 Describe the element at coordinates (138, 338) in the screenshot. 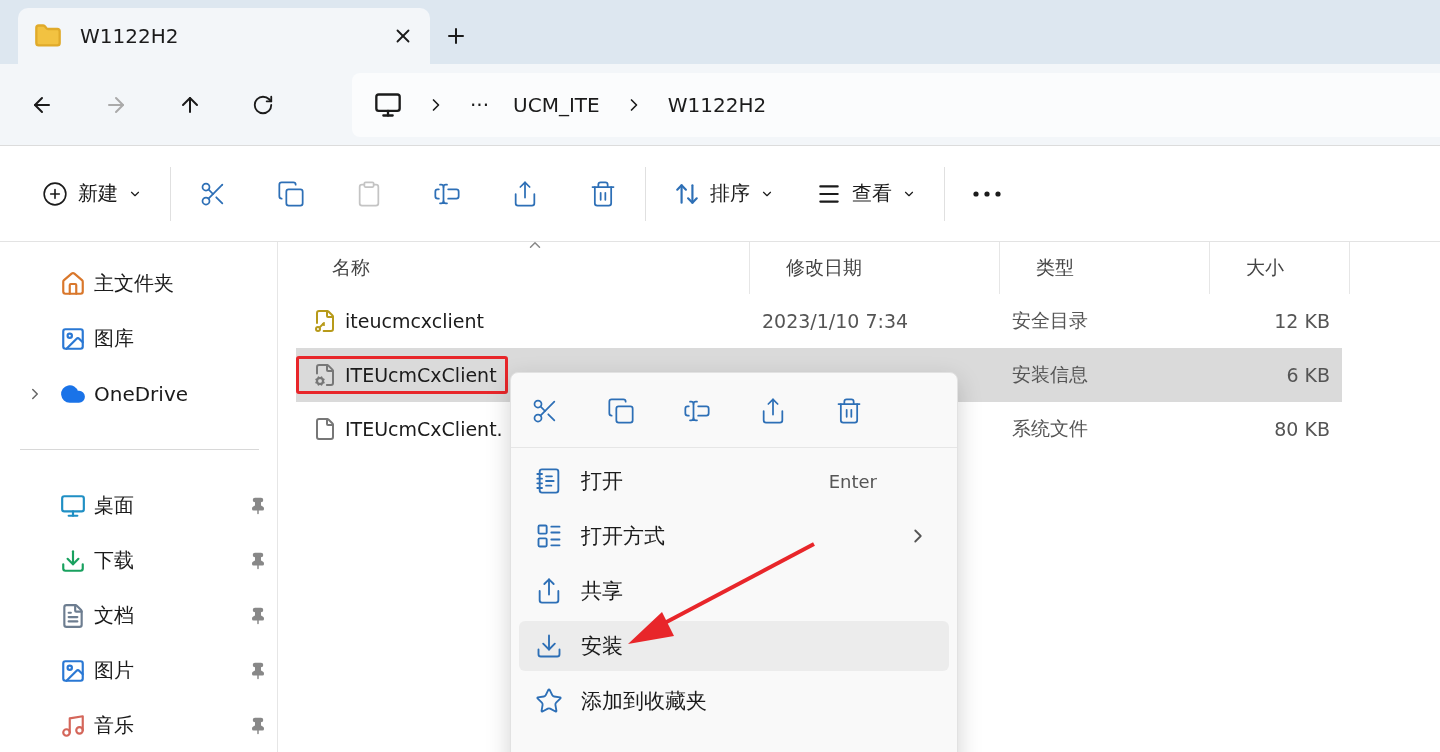

I see `sidebar-item: 图库` at that location.